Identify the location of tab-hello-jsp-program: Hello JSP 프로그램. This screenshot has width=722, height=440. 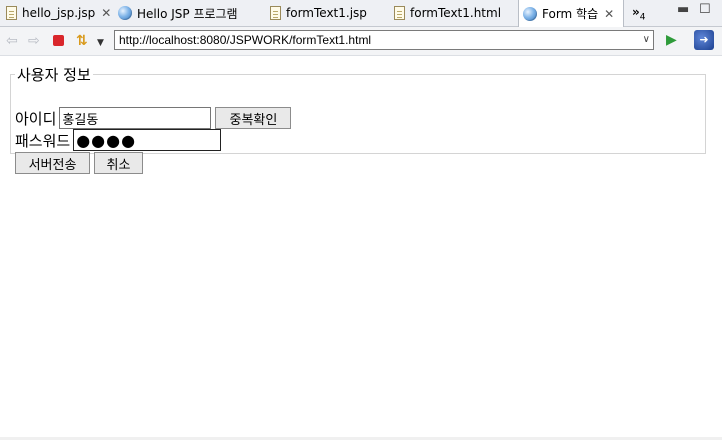
(189, 13).